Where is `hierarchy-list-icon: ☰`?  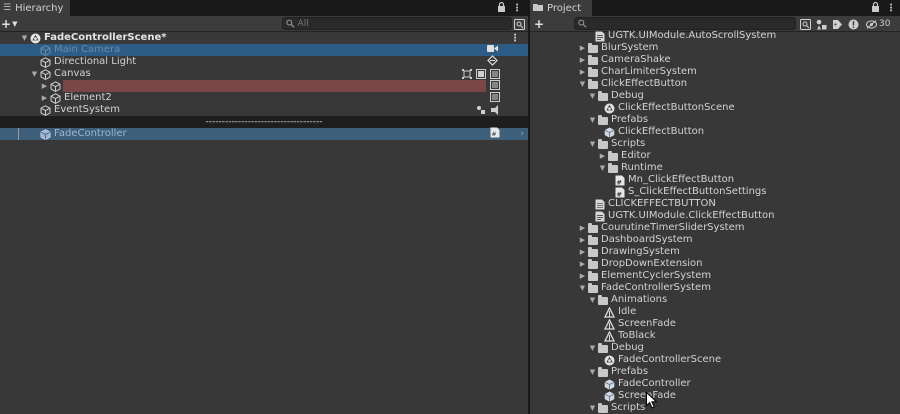
hierarchy-list-icon: ☰ is located at coordinates (7, 8).